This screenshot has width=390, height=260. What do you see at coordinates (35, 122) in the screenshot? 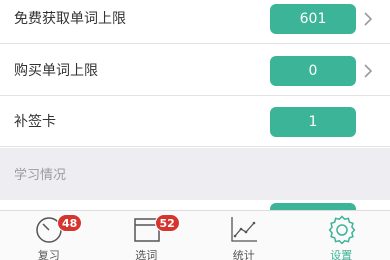
I see `row-label: 补签卡` at bounding box center [35, 122].